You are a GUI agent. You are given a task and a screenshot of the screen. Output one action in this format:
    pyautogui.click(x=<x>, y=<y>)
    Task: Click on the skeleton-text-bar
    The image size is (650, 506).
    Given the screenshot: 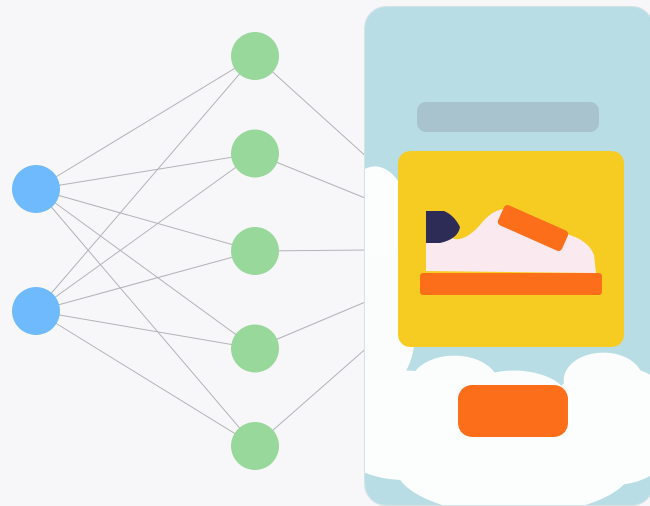 What is the action you would take?
    pyautogui.click(x=508, y=117)
    